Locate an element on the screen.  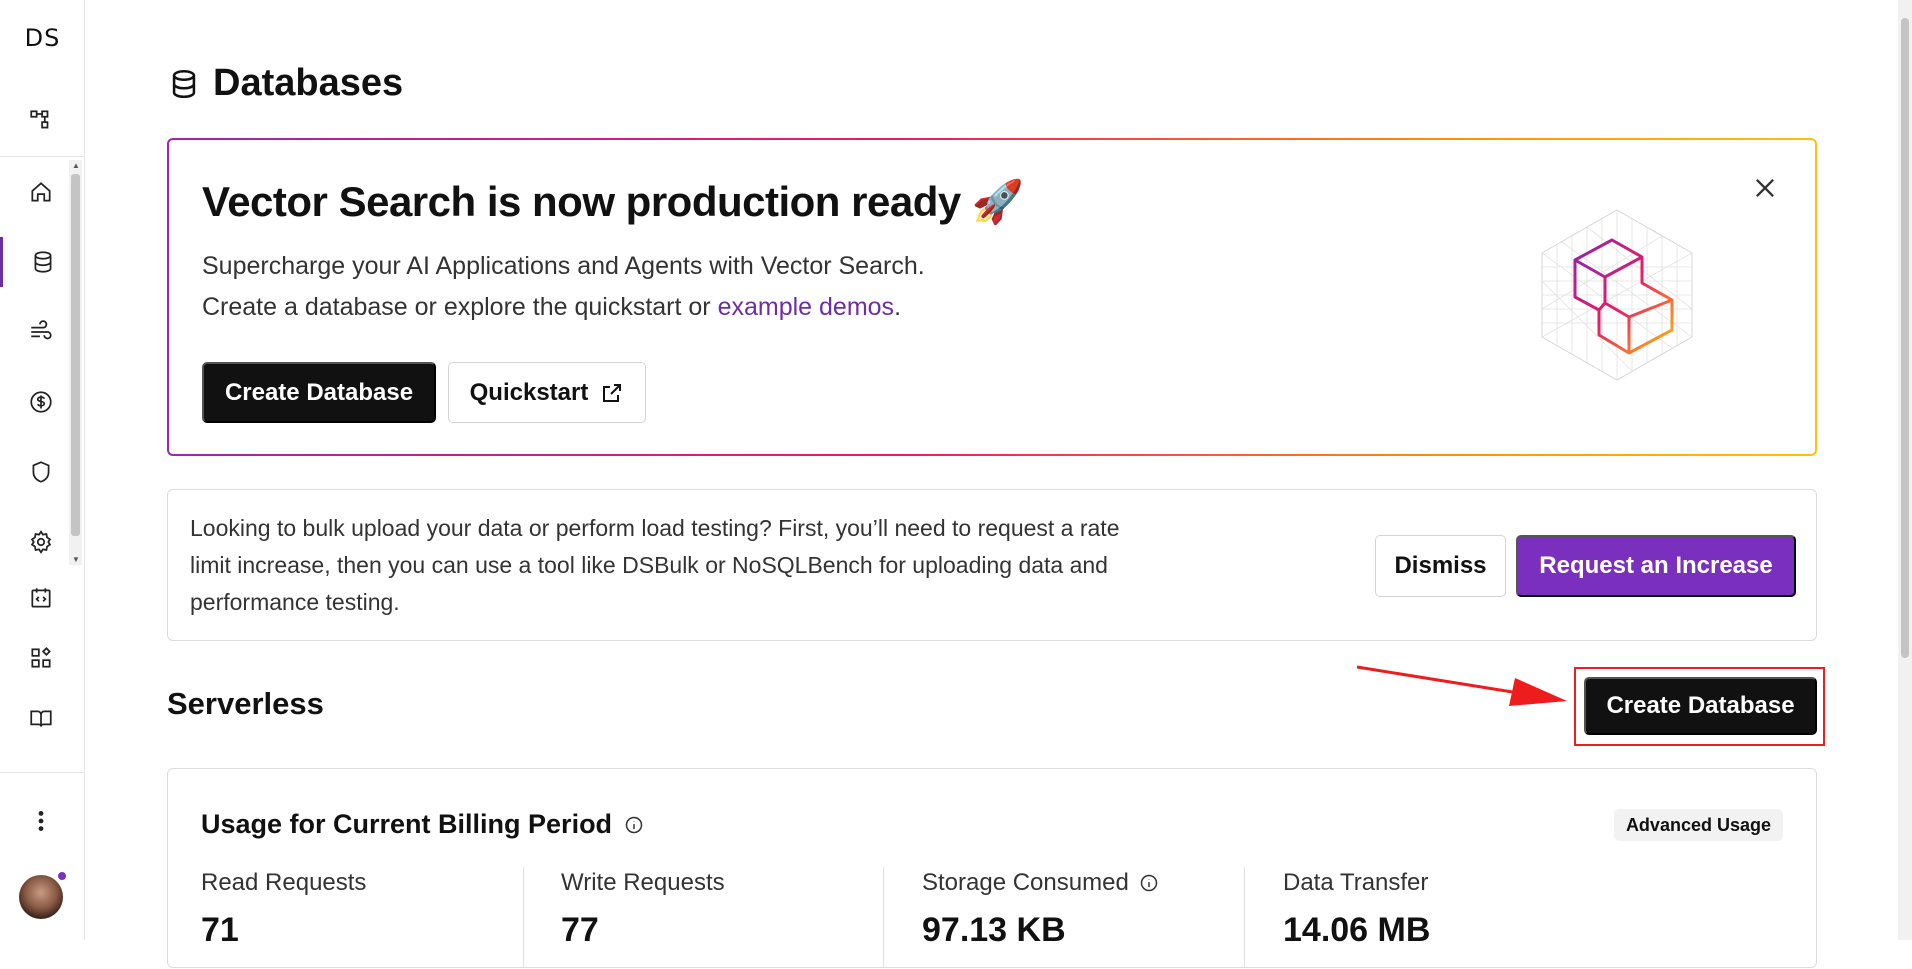
quickstart-button: Quickstart is located at coordinates (547, 392).